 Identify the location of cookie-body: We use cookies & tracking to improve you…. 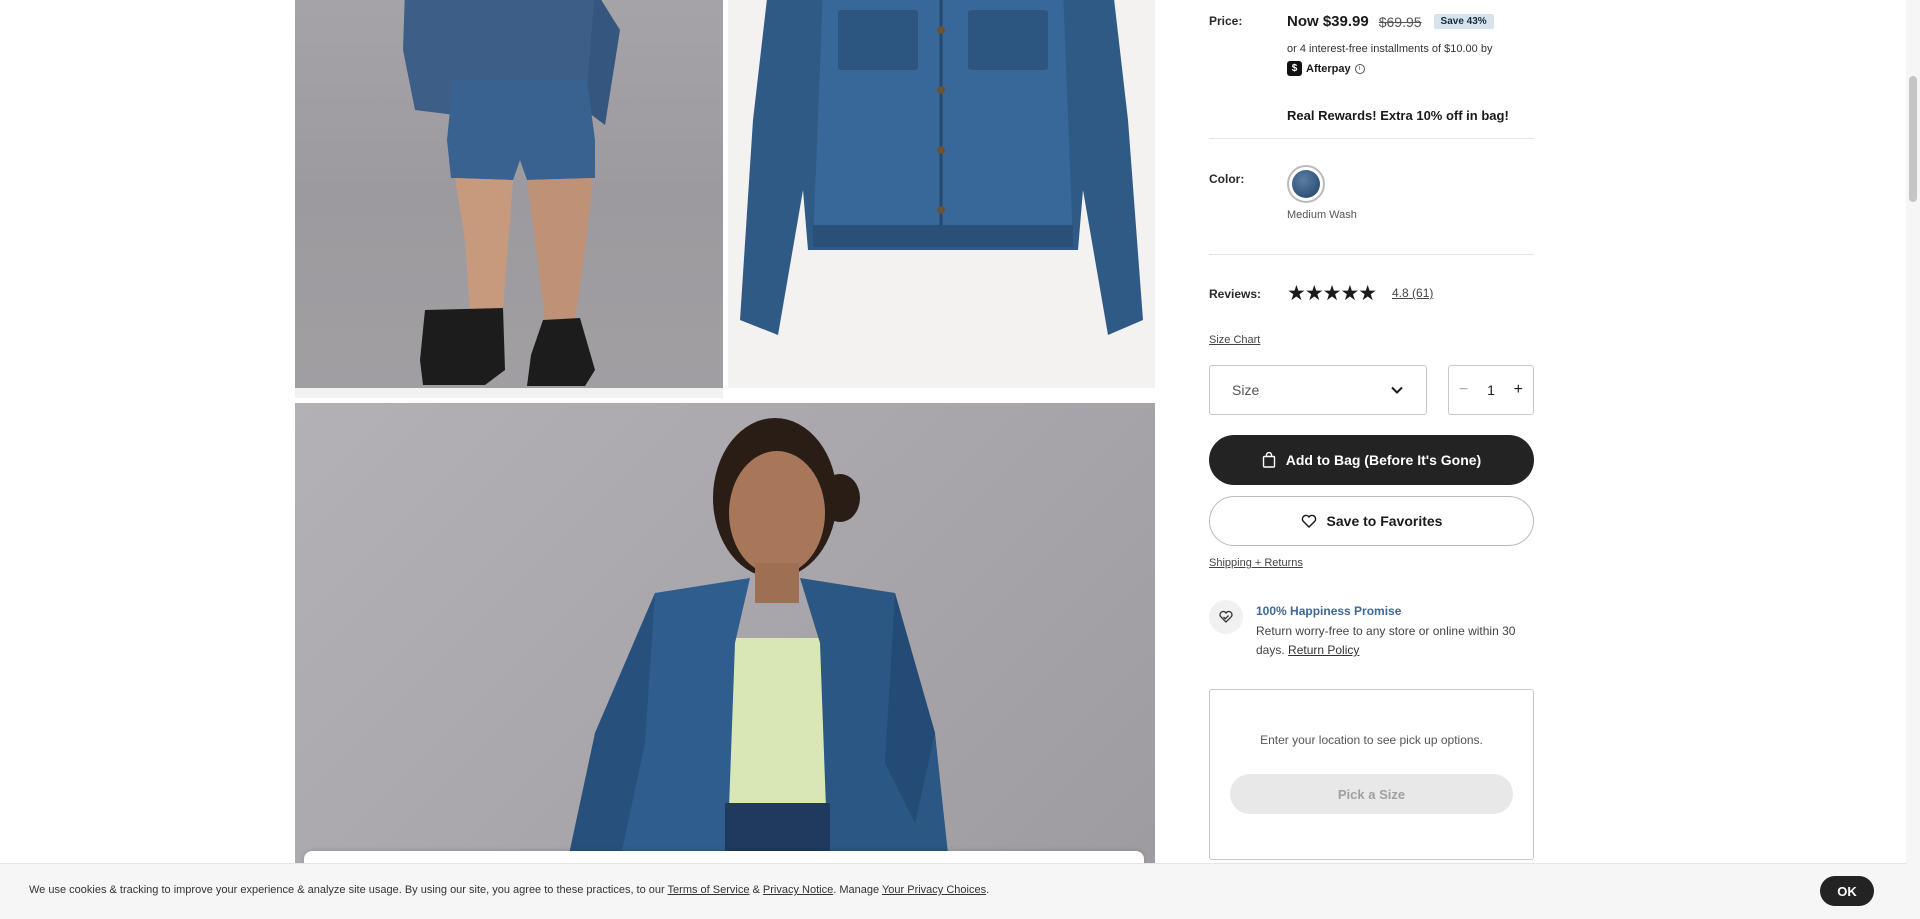
(348, 890).